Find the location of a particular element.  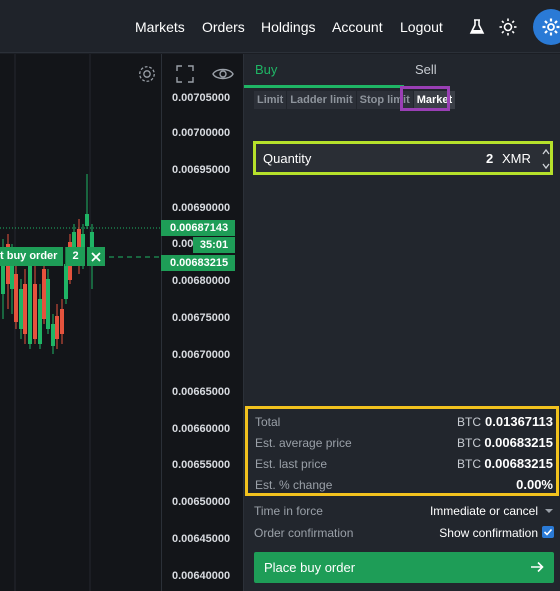

chevron-down-icon is located at coordinates (549, 511).